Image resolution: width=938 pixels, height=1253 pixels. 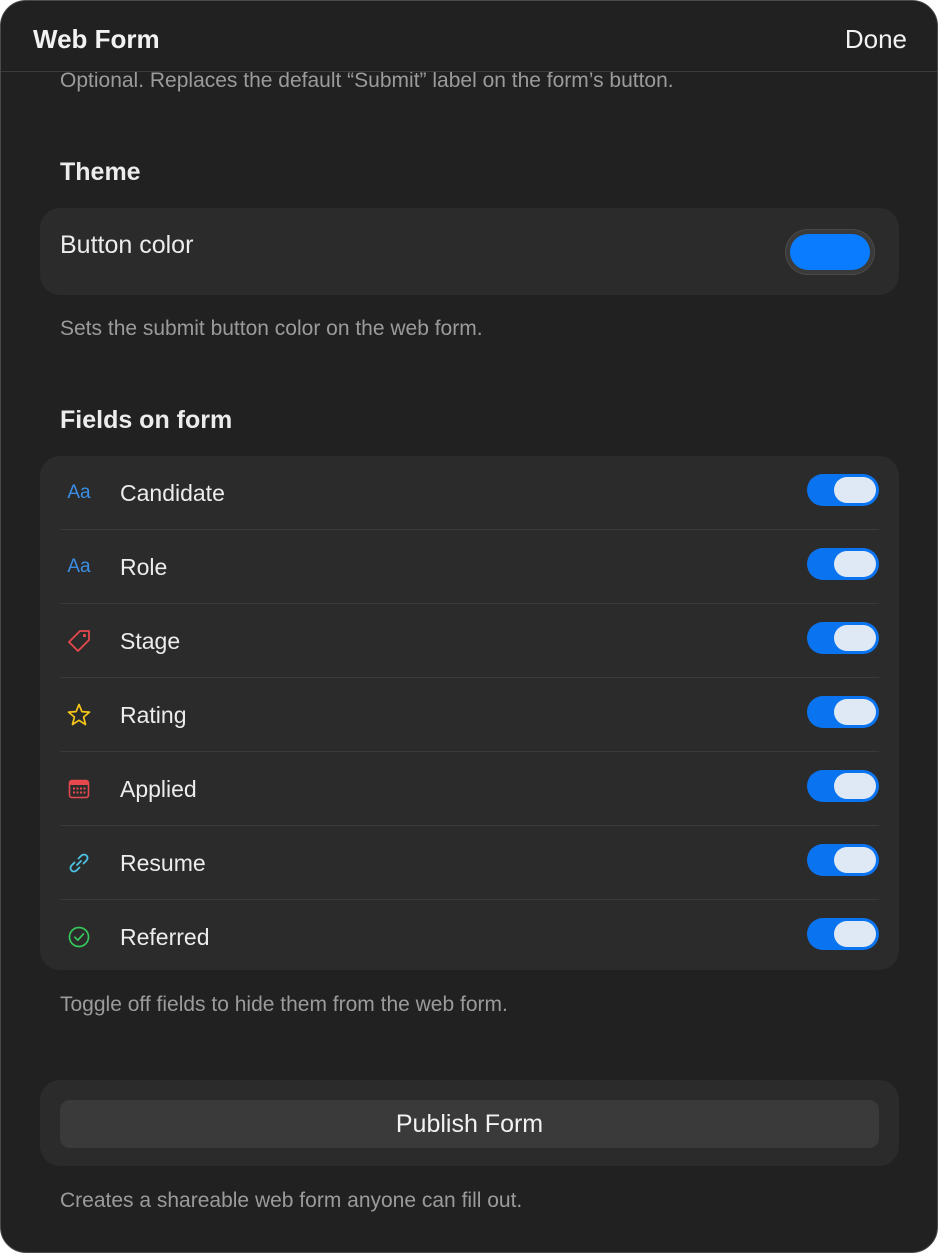 What do you see at coordinates (469, 251) in the screenshot?
I see `theme-group: Button color` at bounding box center [469, 251].